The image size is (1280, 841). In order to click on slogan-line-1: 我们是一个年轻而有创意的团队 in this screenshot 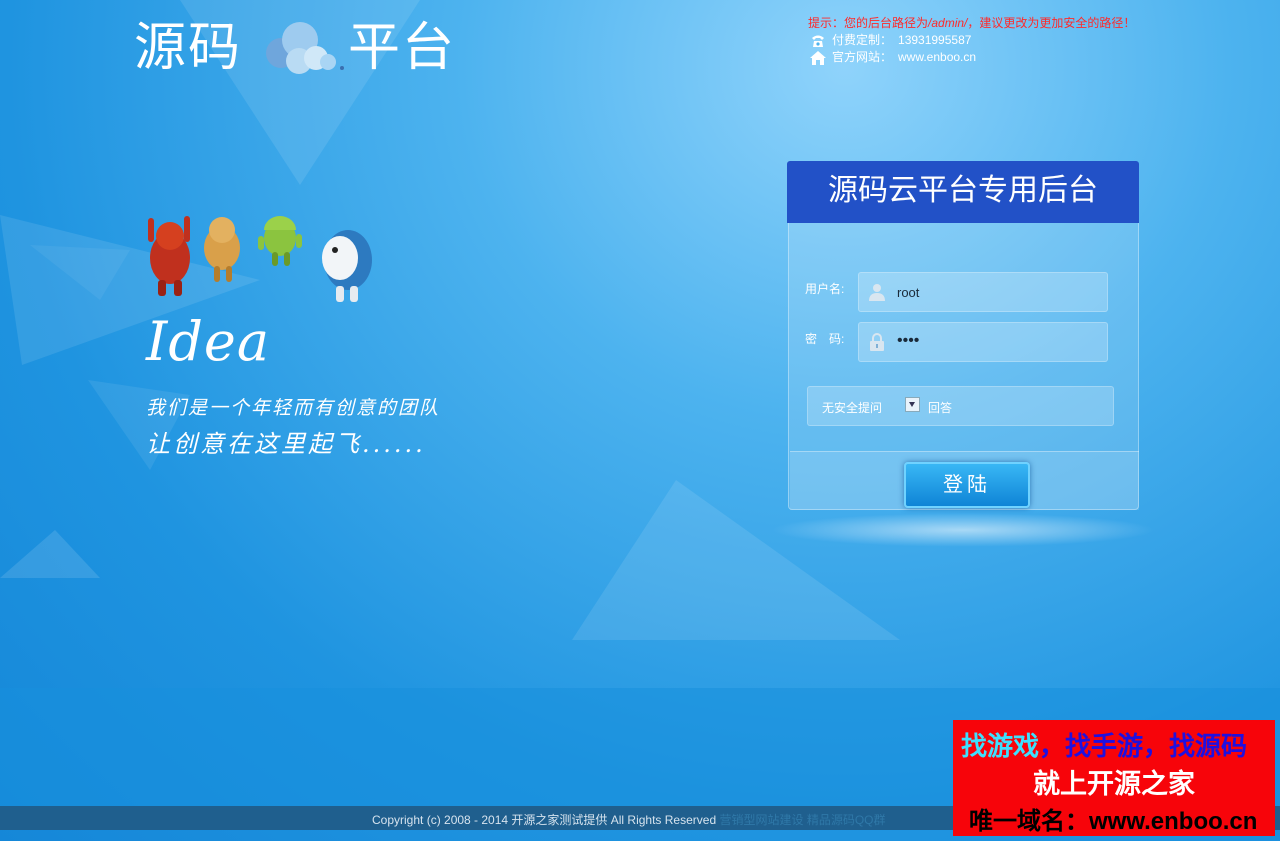, I will do `click(293, 408)`.